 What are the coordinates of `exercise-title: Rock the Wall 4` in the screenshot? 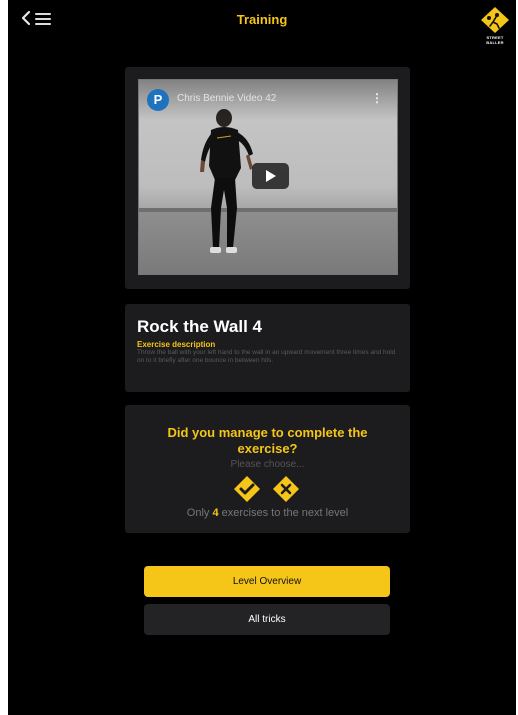 It's located at (200, 326).